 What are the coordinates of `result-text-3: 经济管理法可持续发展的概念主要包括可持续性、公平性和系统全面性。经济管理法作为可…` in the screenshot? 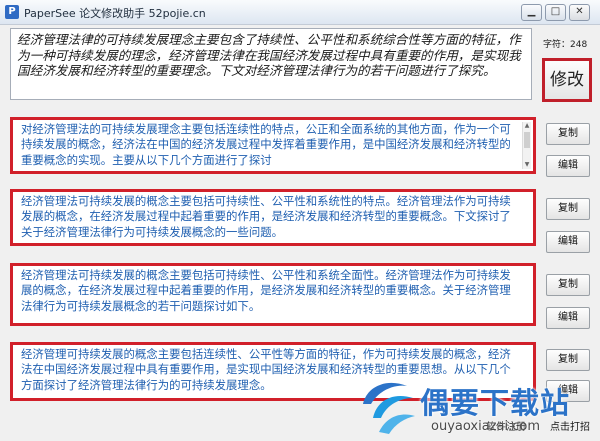 It's located at (273, 294).